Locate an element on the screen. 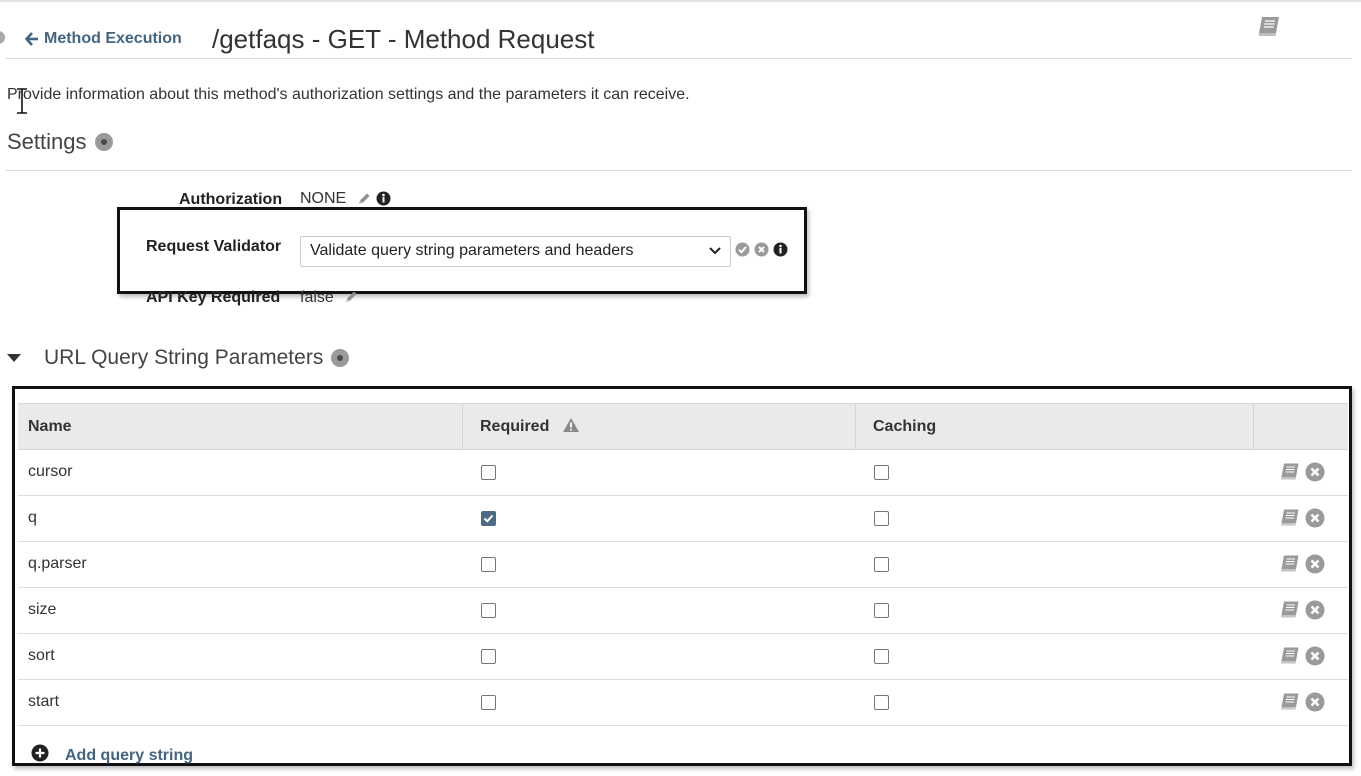 The width and height of the screenshot is (1361, 776). table-row: size is located at coordinates (683, 611).